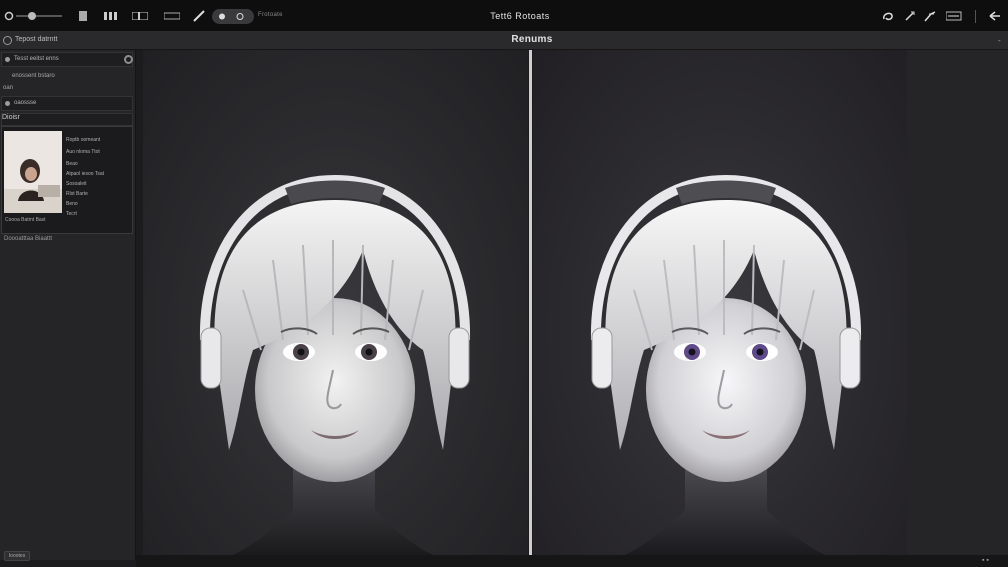 The image size is (1008, 567). What do you see at coordinates (8, 88) in the screenshot?
I see `sidebar-small-label: oan` at bounding box center [8, 88].